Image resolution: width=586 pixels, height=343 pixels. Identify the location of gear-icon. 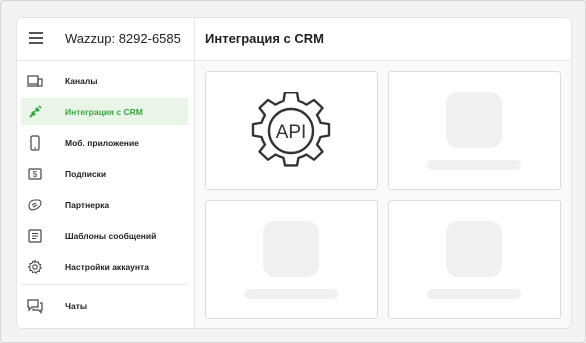
(34, 266).